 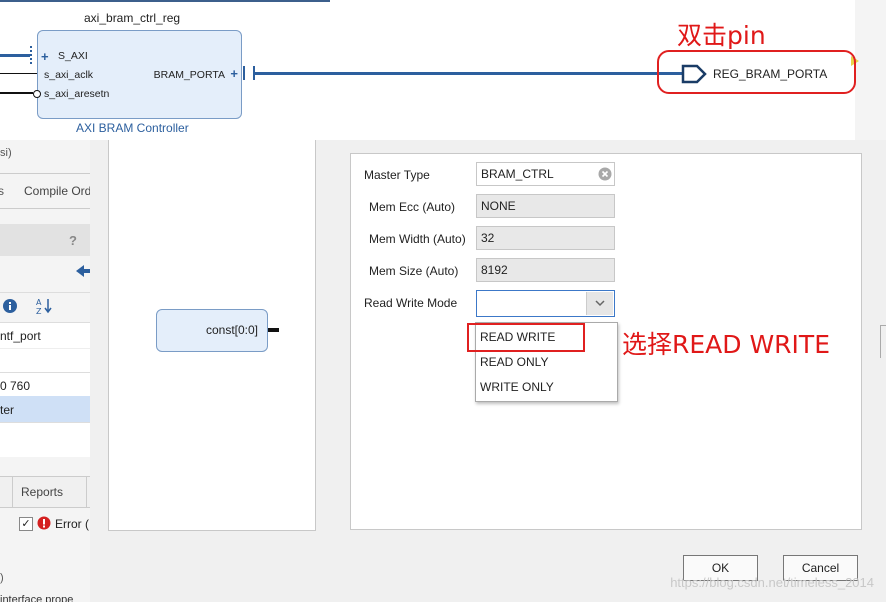 I want to click on error-filter-row: ✓ Error (, so click(x=45, y=525).